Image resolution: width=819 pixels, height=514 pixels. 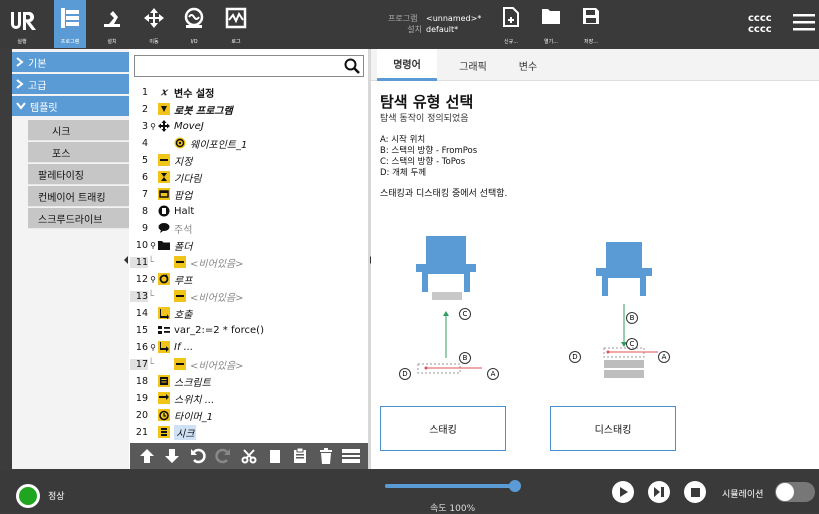 I want to click on tree-row: 20 타이머_1, so click(x=249, y=415).